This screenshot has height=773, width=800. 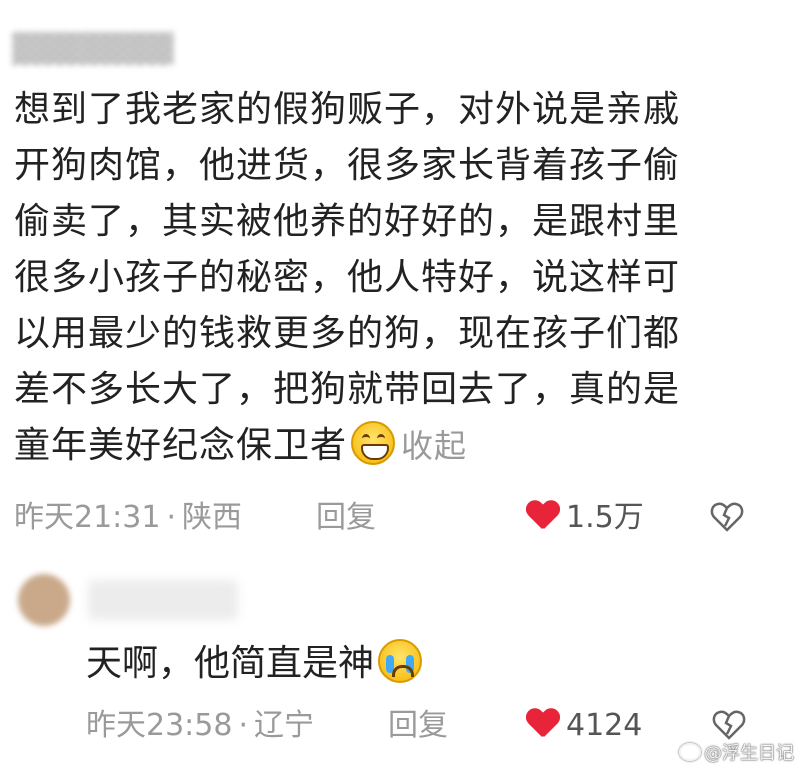 What do you see at coordinates (87, 517) in the screenshot?
I see `timestamp: 昨天21:31` at bounding box center [87, 517].